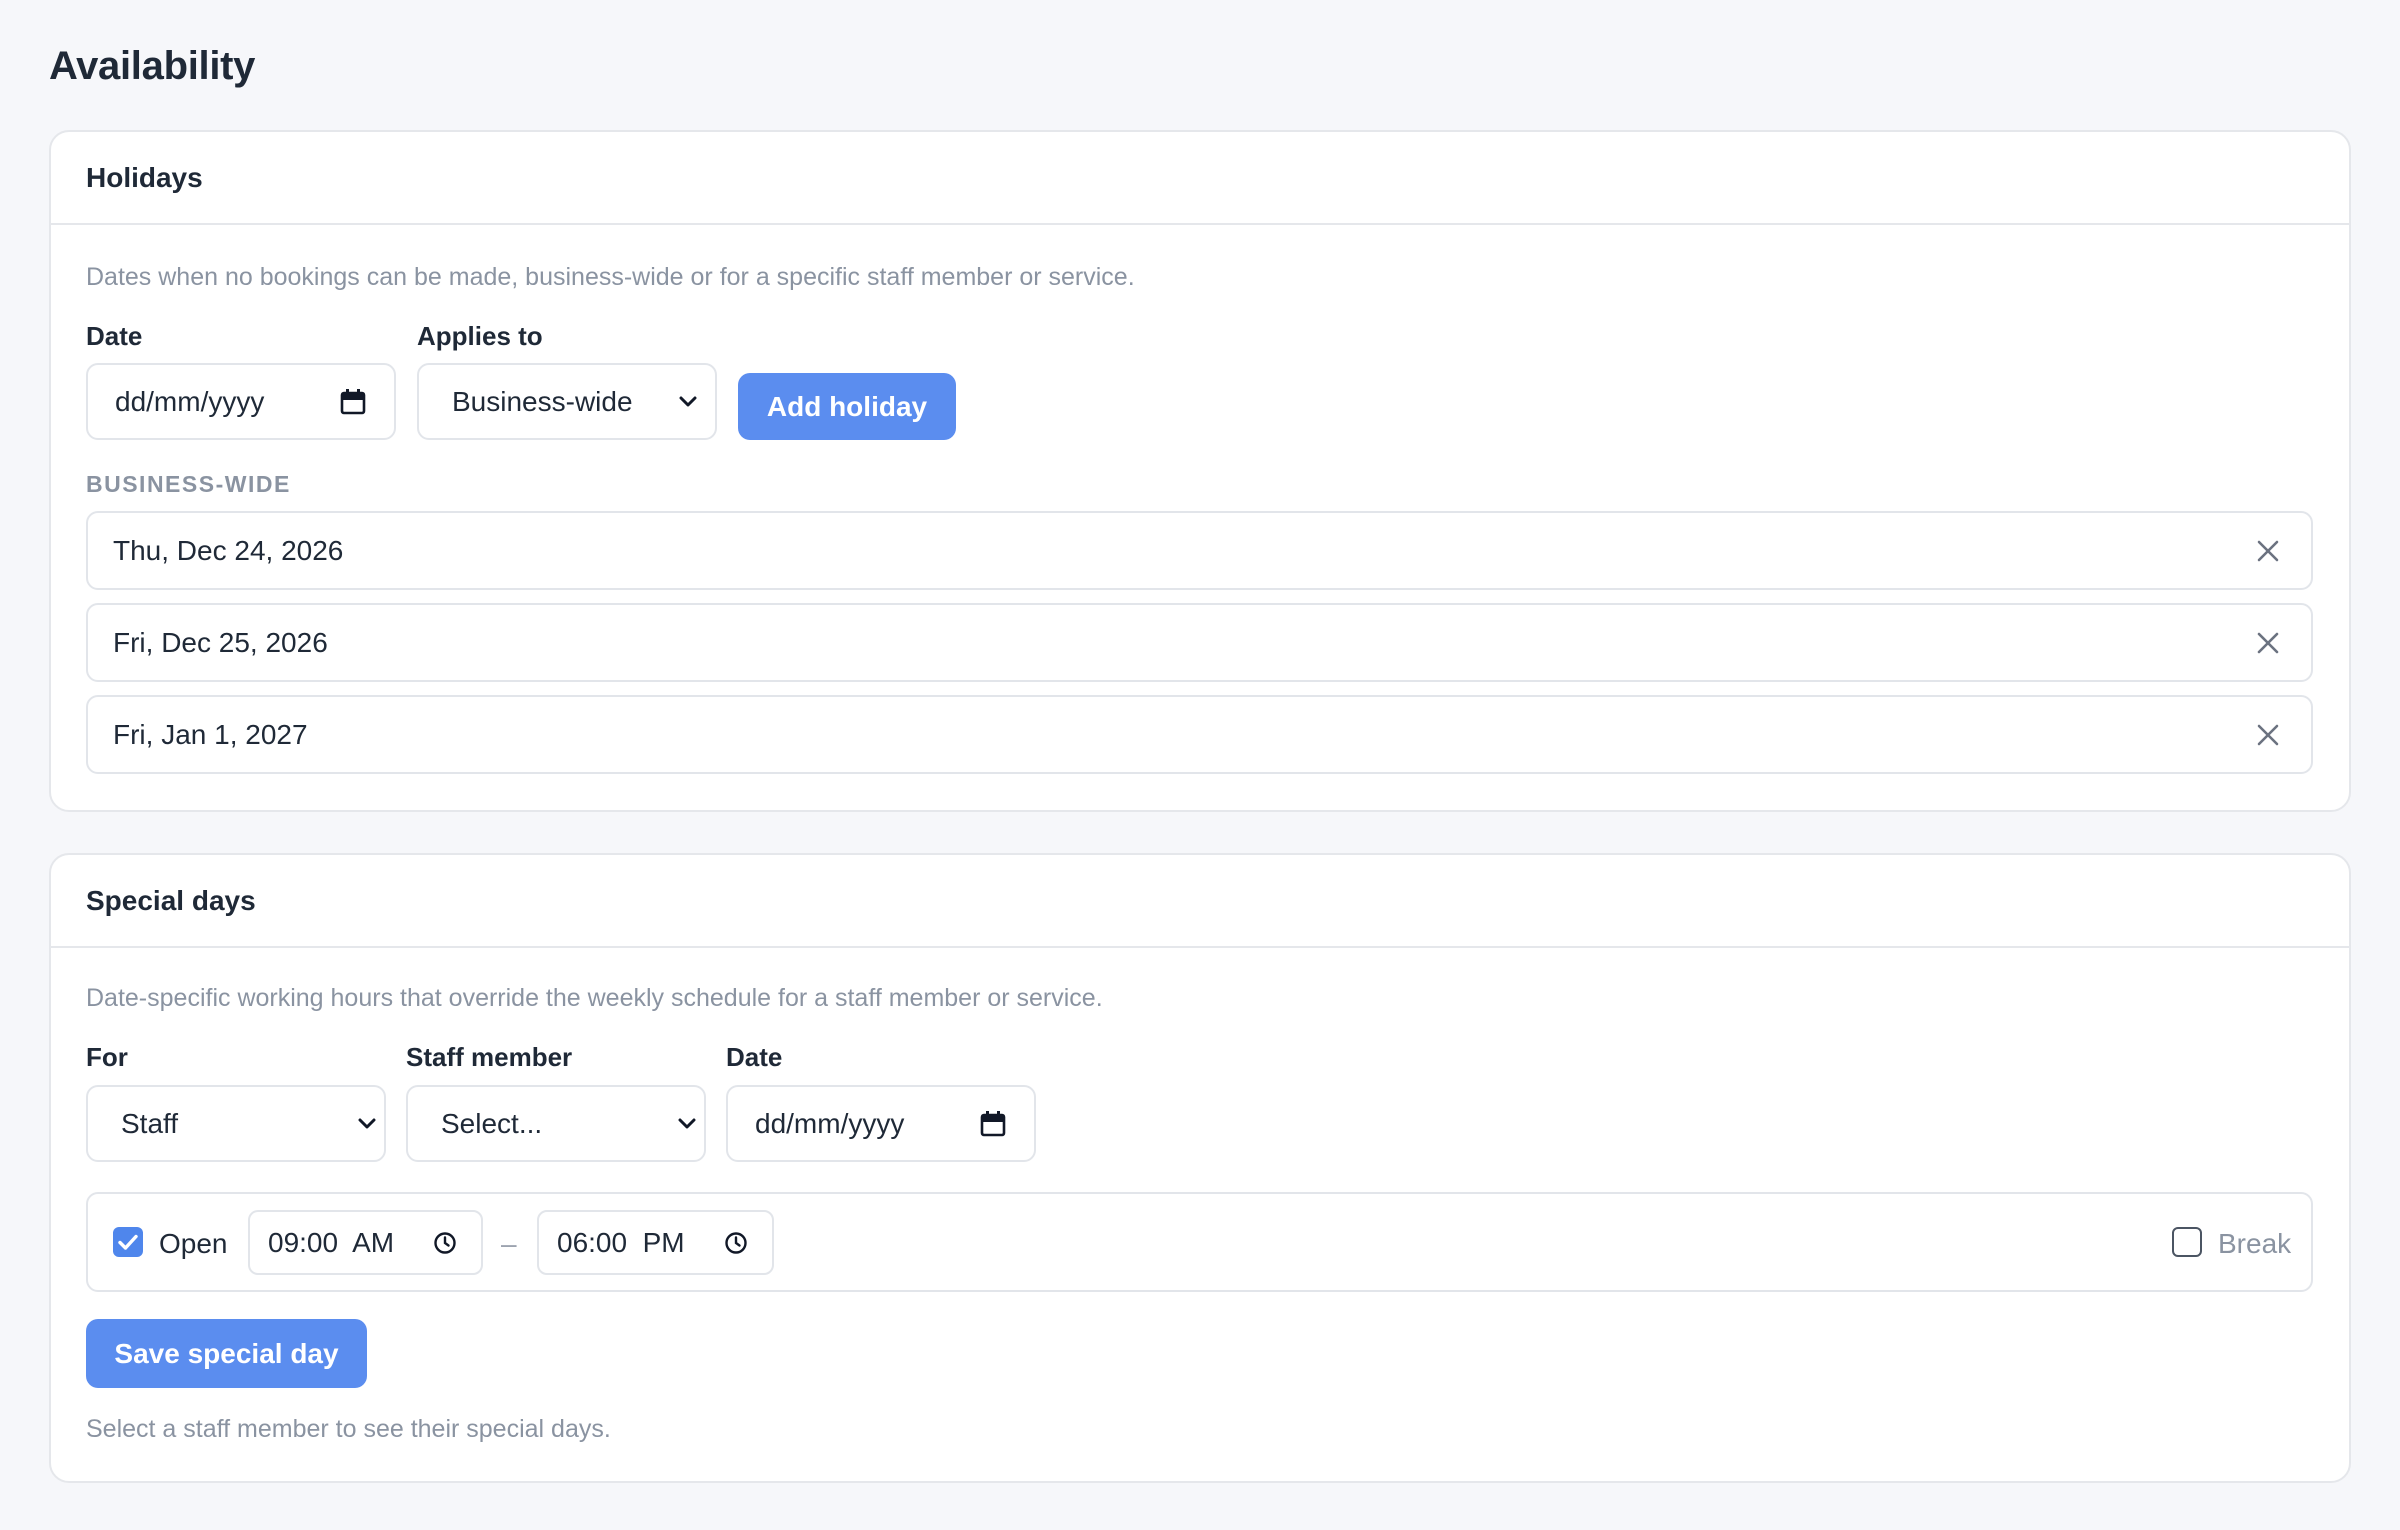 The height and width of the screenshot is (1530, 2400). I want to click on special-days-card-header: Special days, so click(1200, 901).